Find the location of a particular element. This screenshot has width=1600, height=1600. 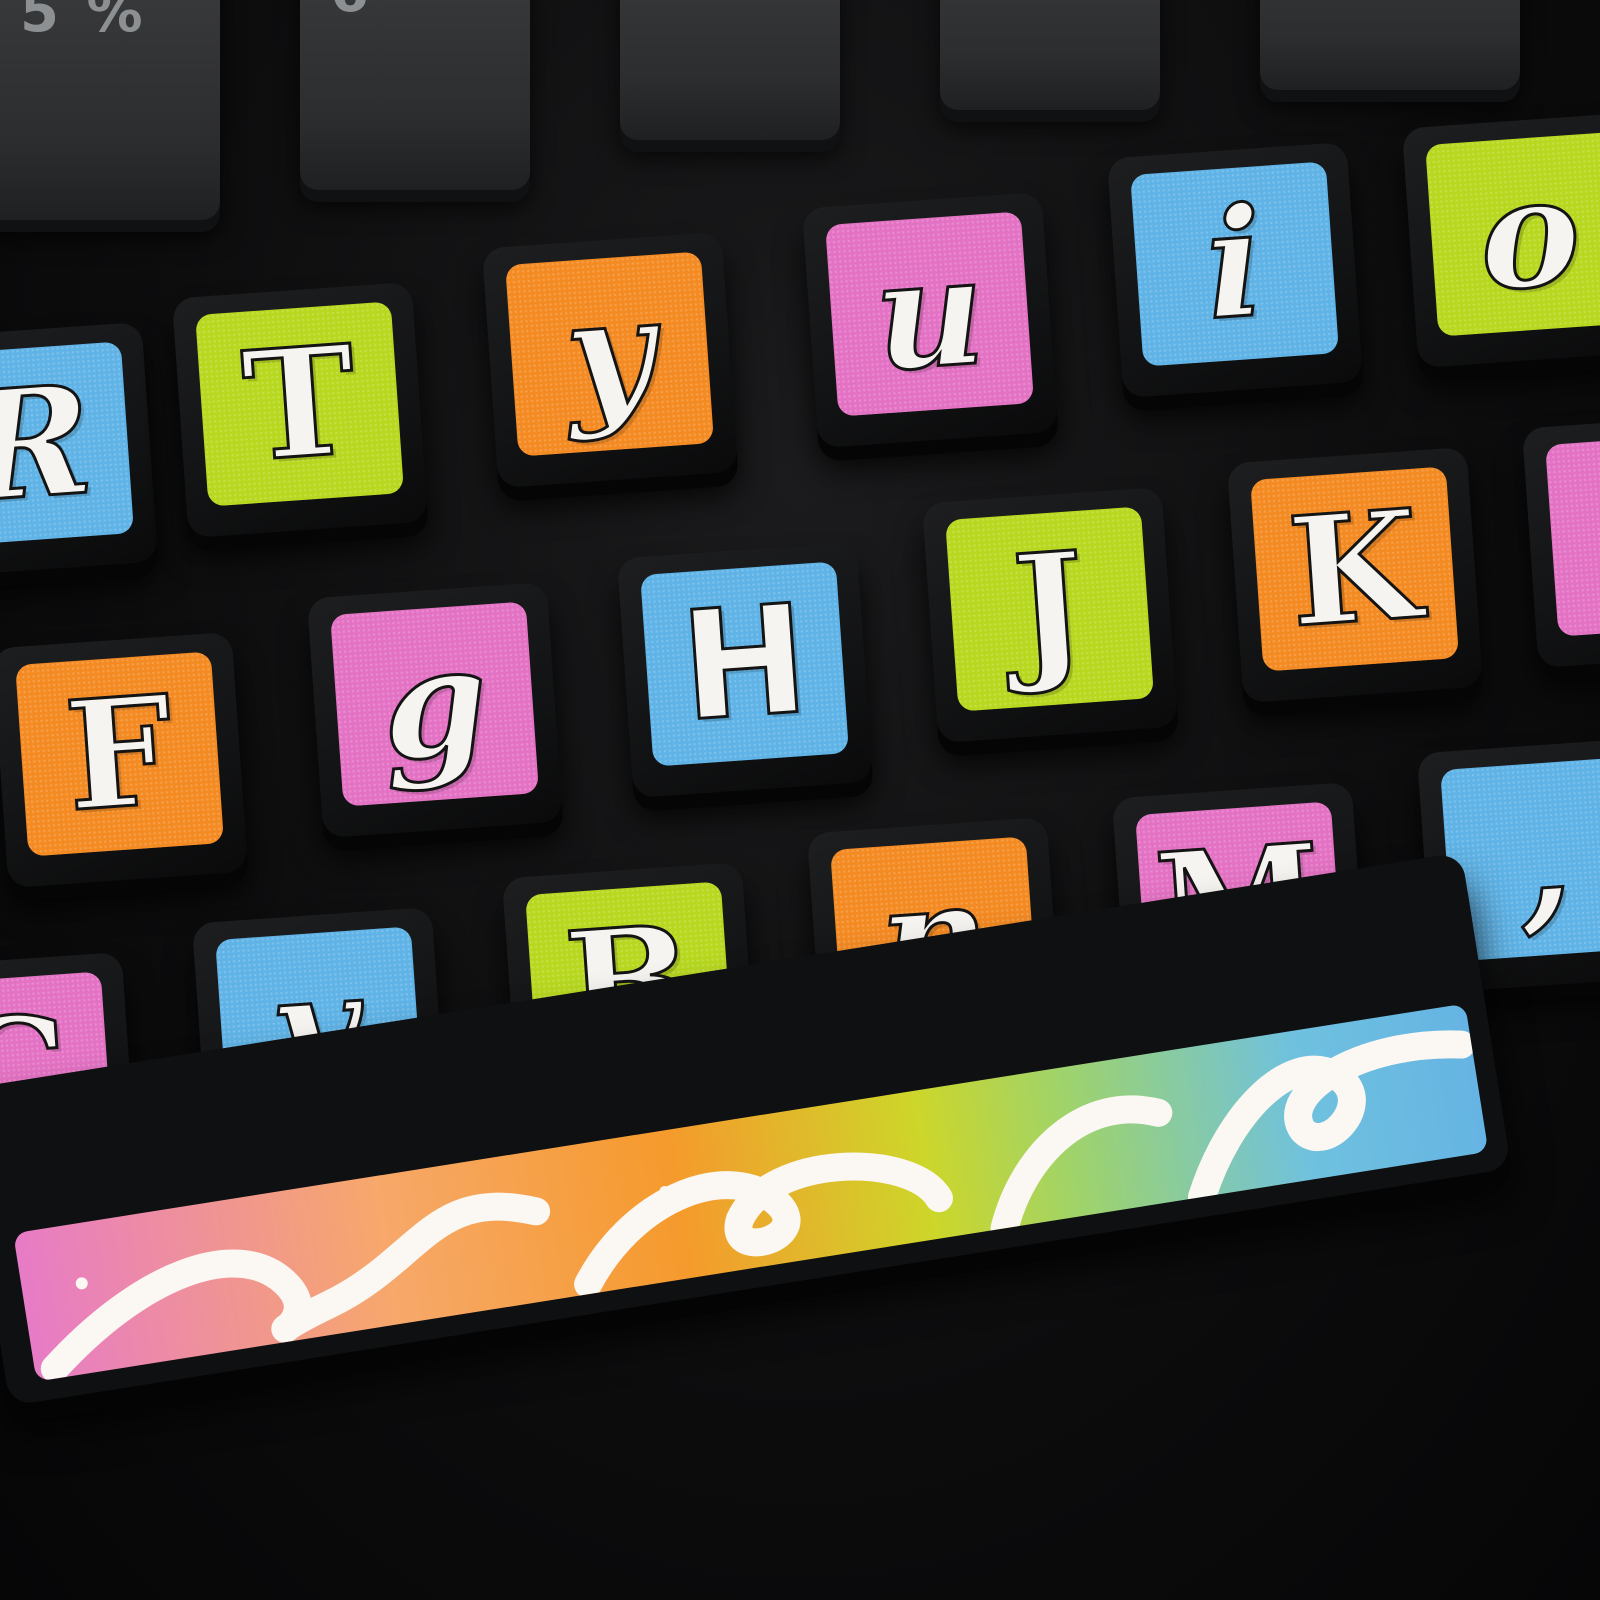

key-i: i is located at coordinates (1235, 270).